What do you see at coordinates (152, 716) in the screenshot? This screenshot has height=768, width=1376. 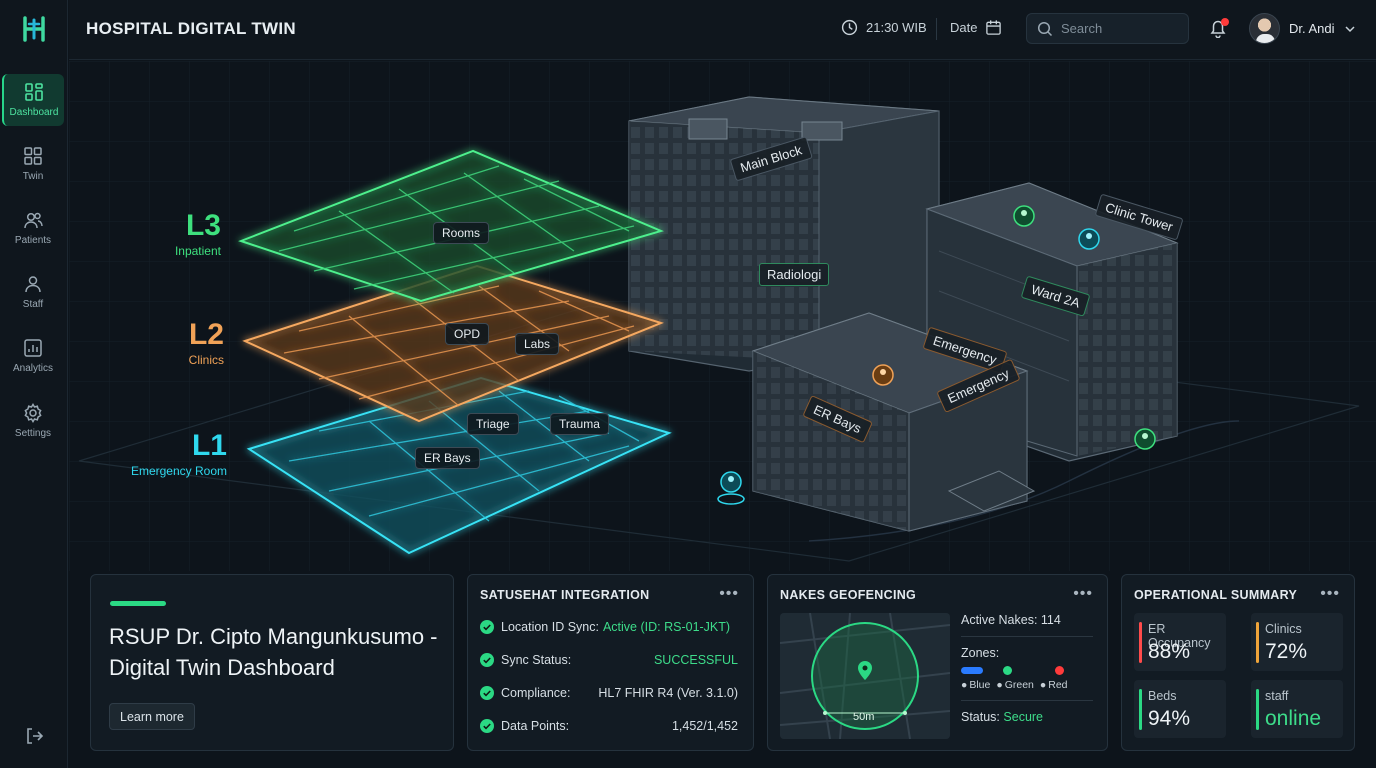 I see `learn-more-button: Learn more` at bounding box center [152, 716].